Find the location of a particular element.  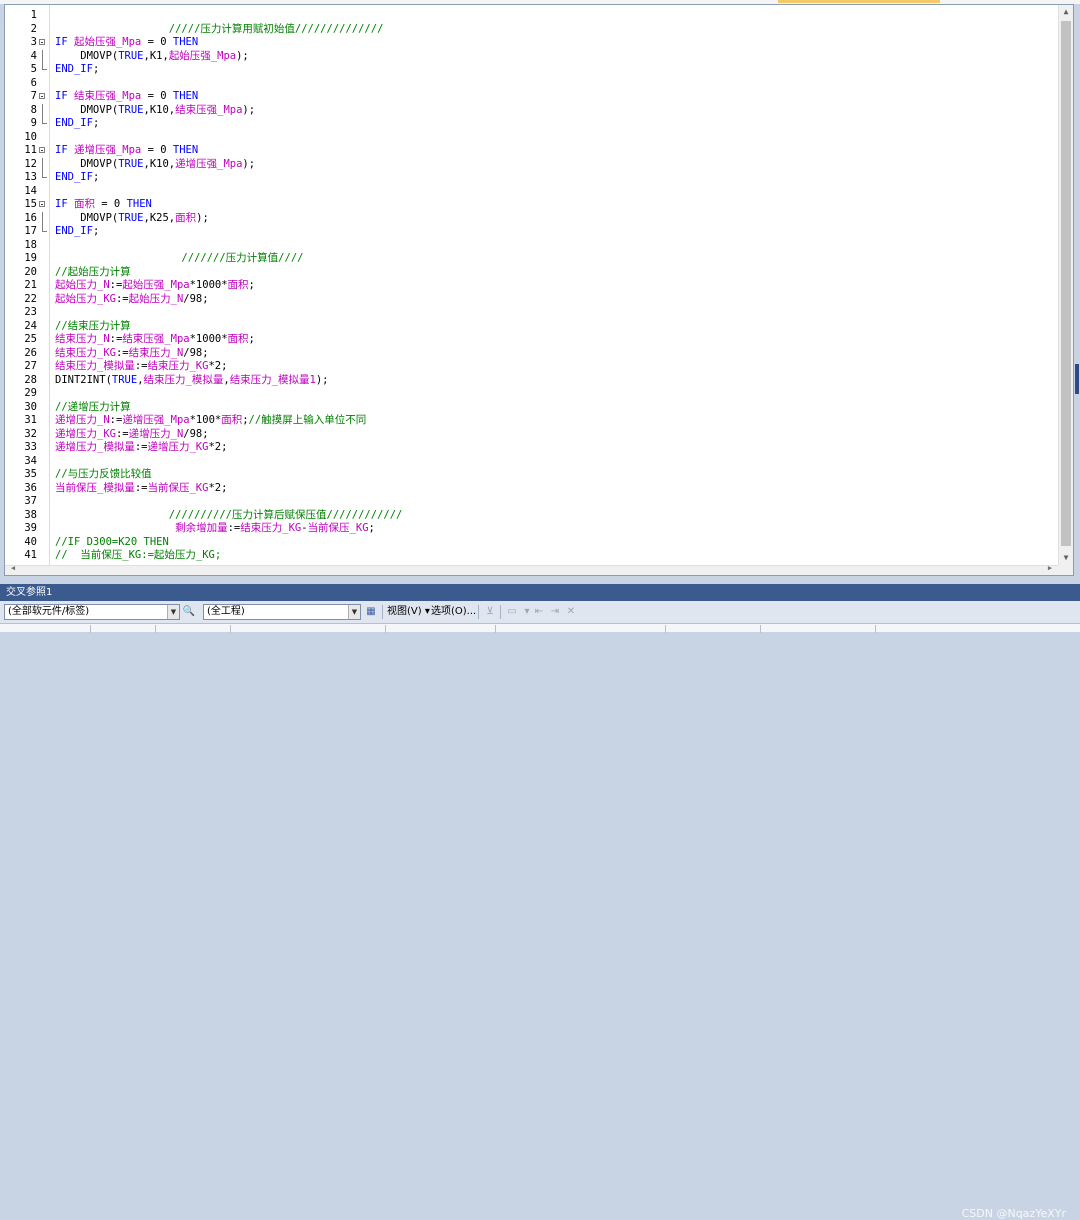

code-token: 结束压力_N is located at coordinates (82, 339).